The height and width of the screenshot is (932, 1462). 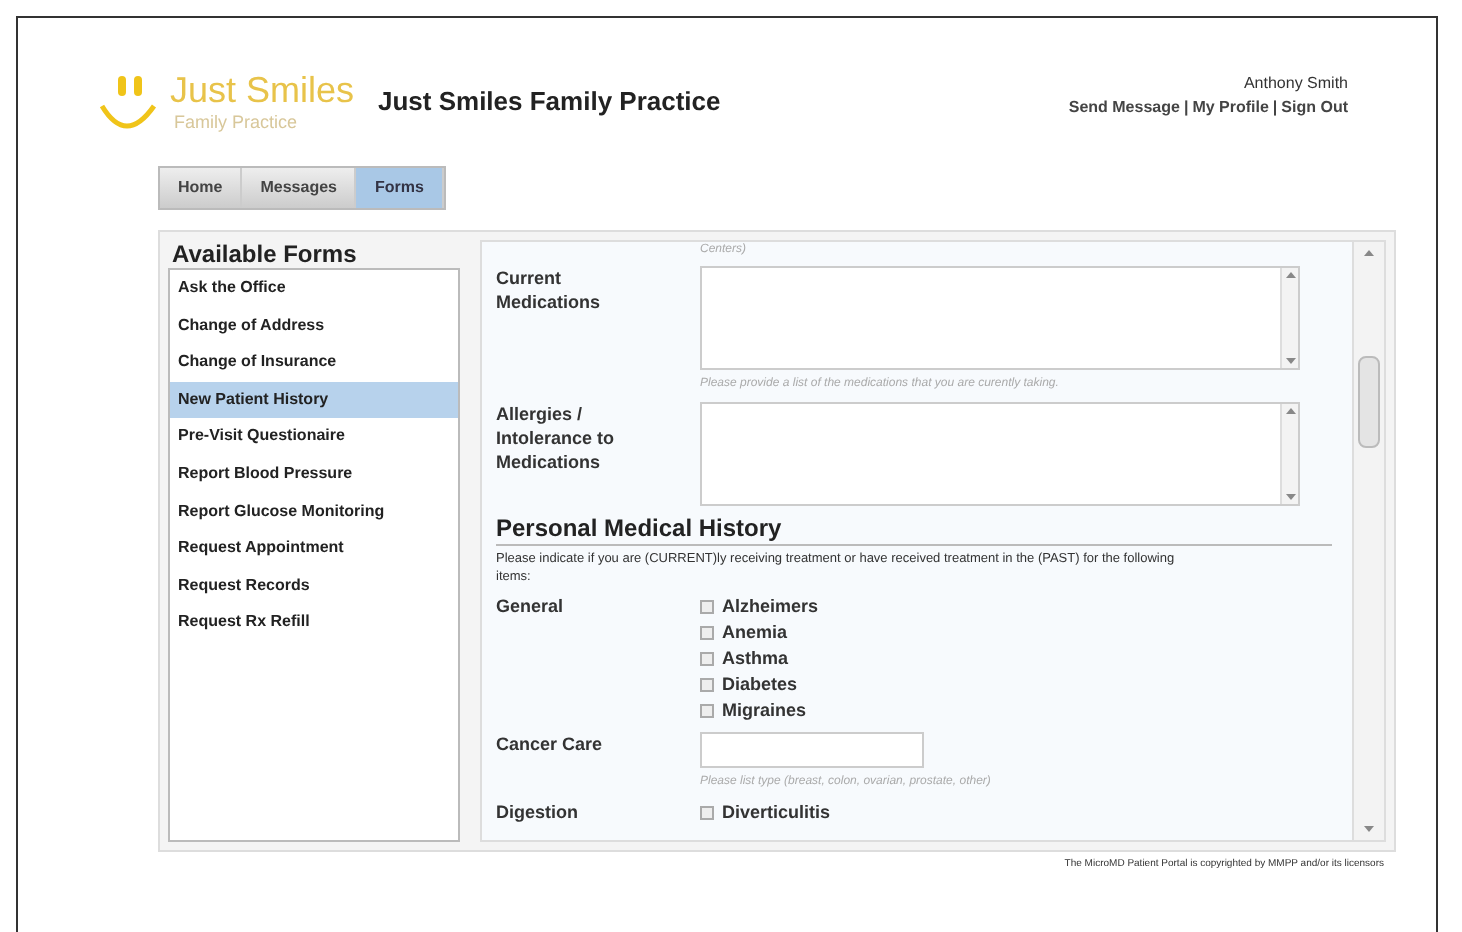 I want to click on form-item: Request Records, so click(x=314, y=586).